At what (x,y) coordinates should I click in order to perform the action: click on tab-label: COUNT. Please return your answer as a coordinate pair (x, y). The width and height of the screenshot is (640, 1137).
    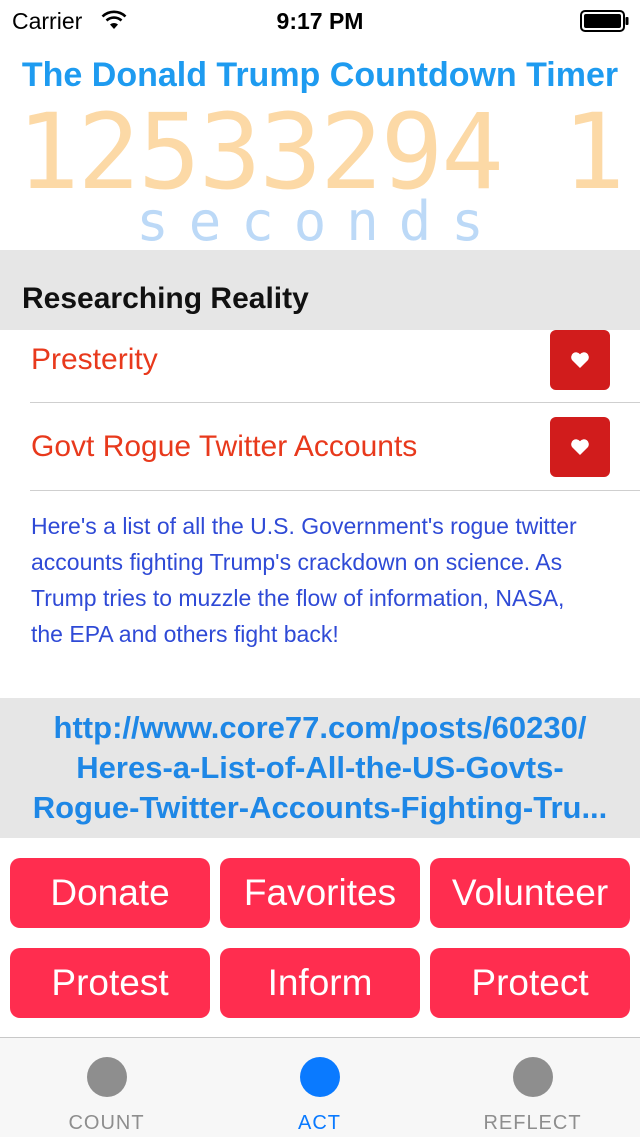
    Looking at the image, I should click on (106, 1123).